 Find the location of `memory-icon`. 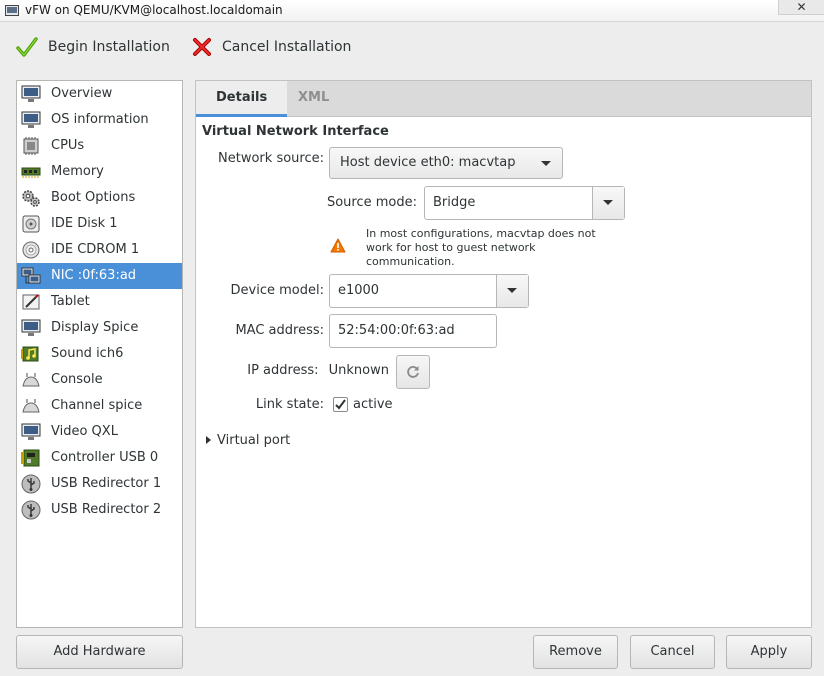

memory-icon is located at coordinates (31, 172).